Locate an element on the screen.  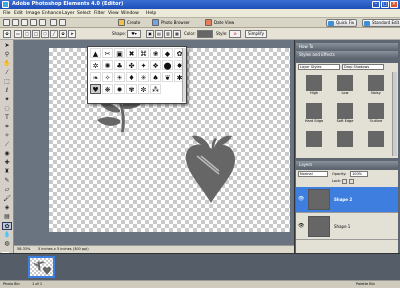
layer-name: Shape 1 is located at coordinates (342, 226).